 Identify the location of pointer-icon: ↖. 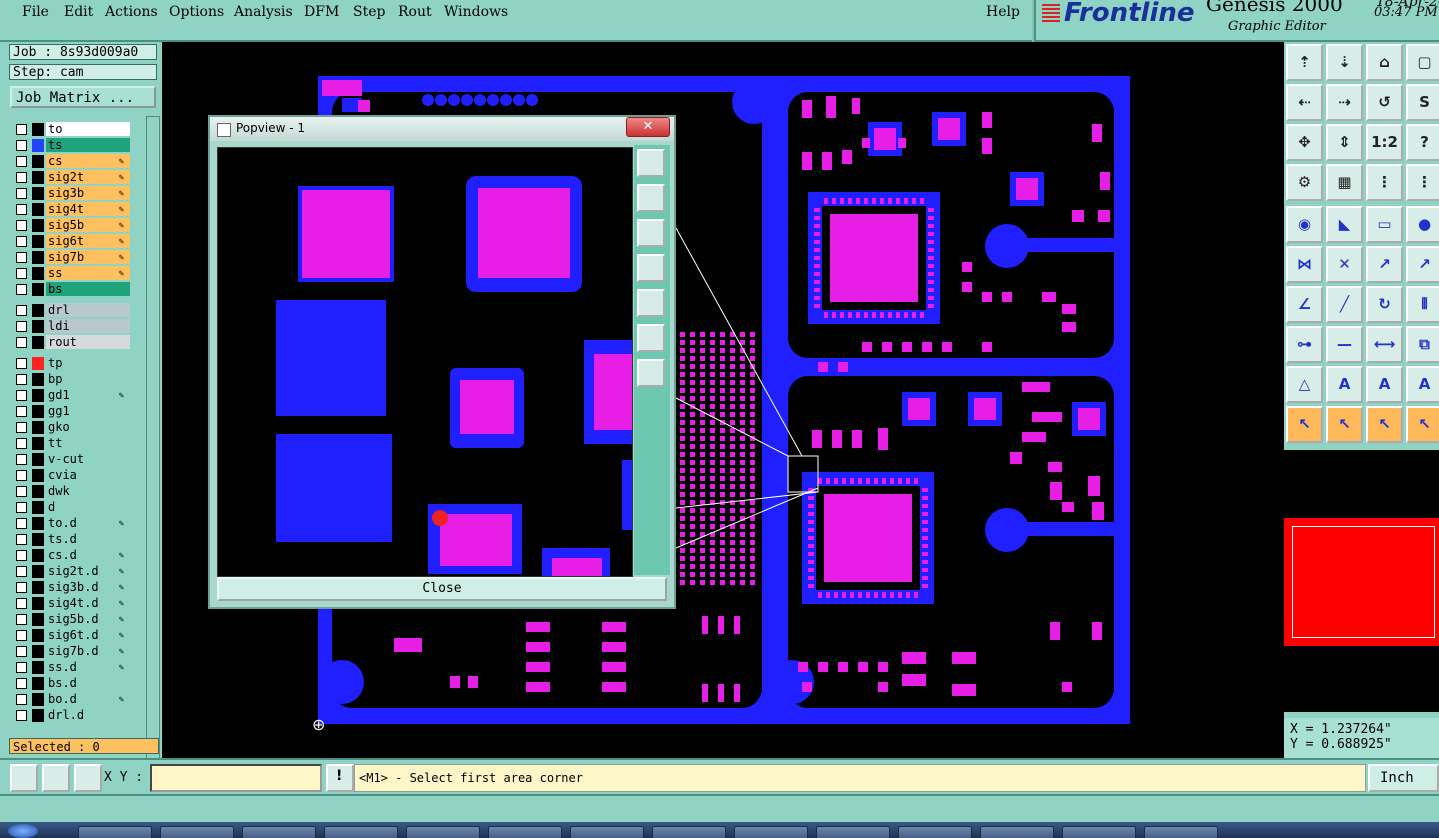
(1304, 424).